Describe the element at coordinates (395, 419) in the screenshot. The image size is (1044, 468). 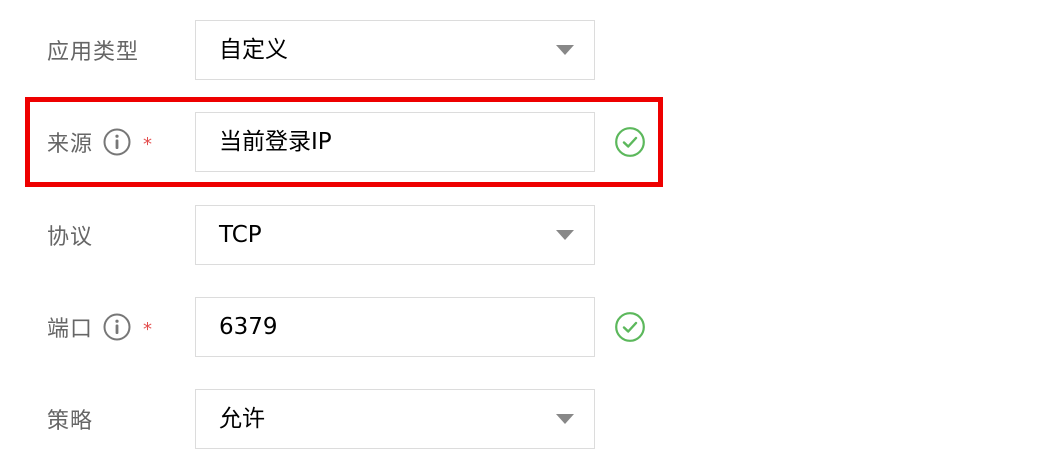
I see `policy-select: 允许` at that location.